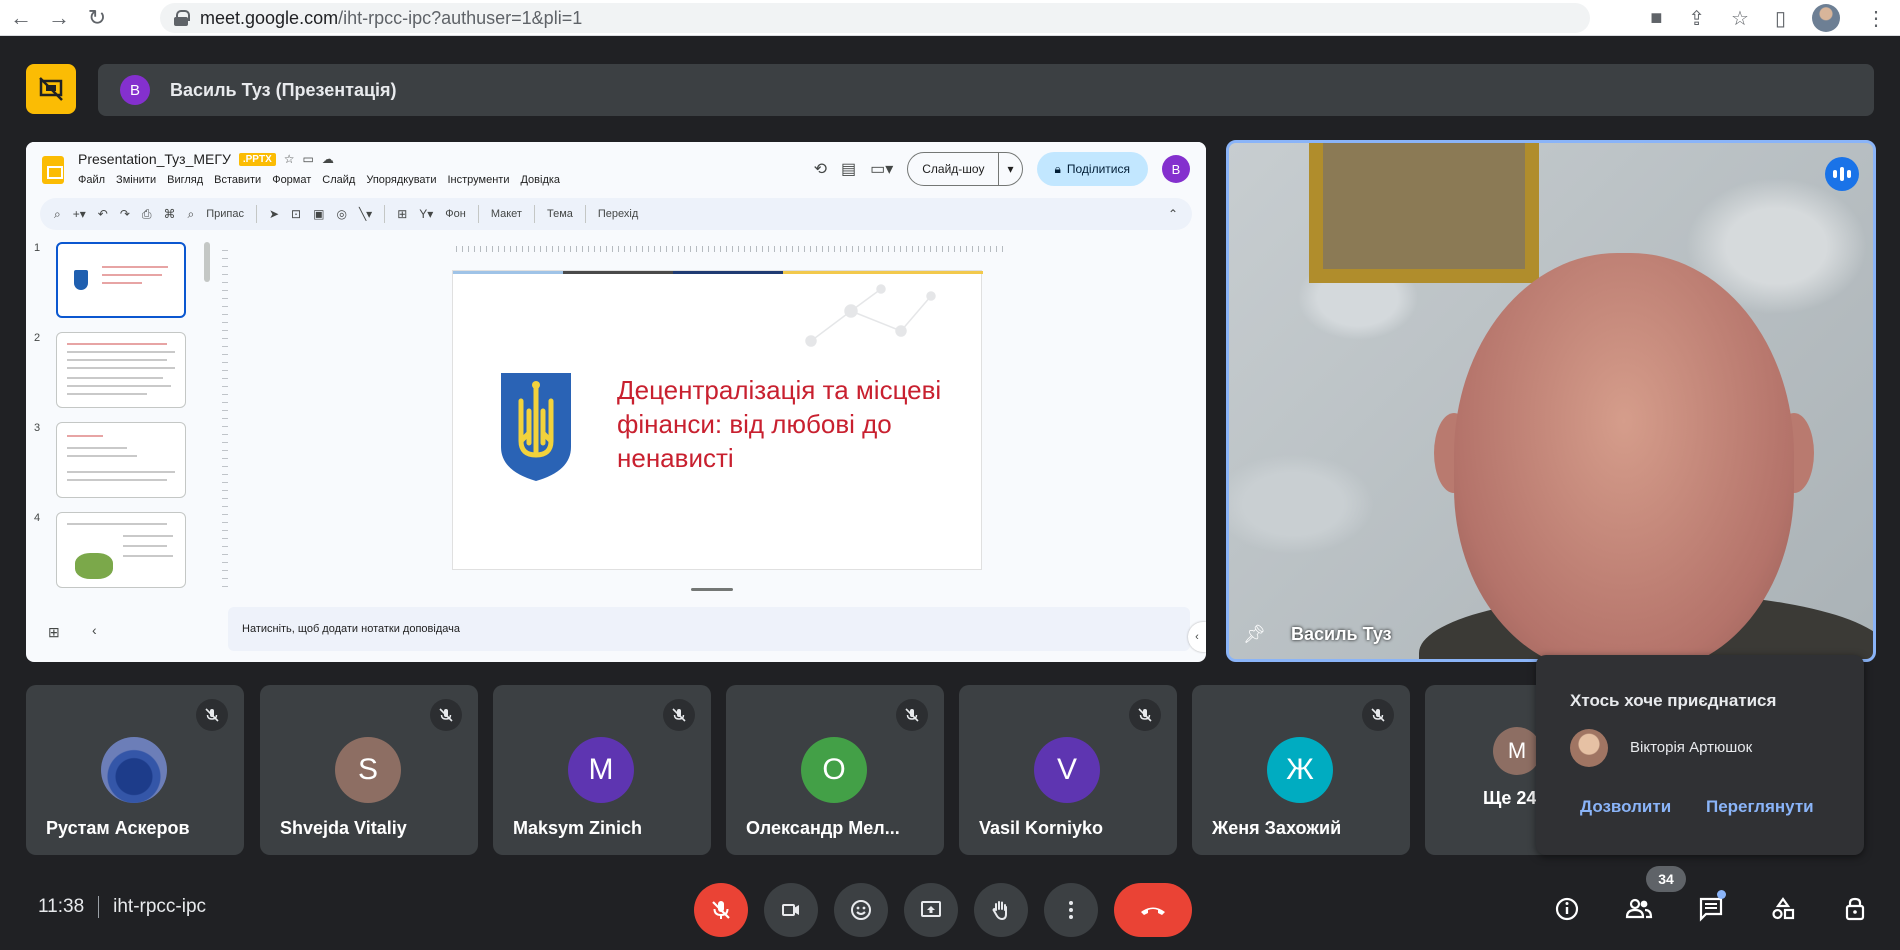  I want to click on thumbnail-row: 3, so click(110, 460).